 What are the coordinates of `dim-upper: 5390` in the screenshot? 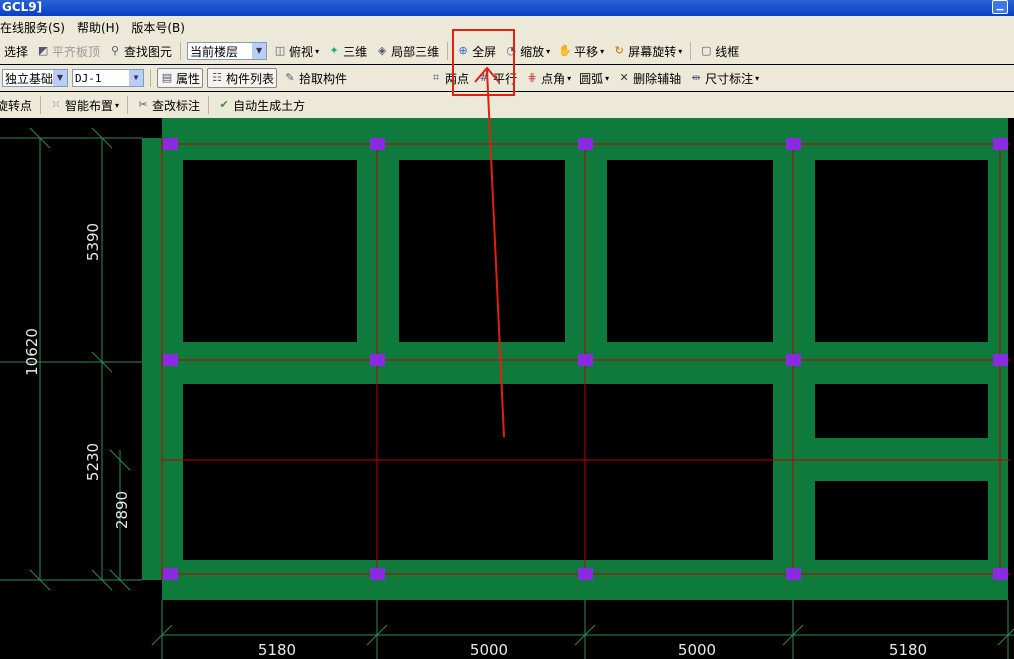 It's located at (93, 242).